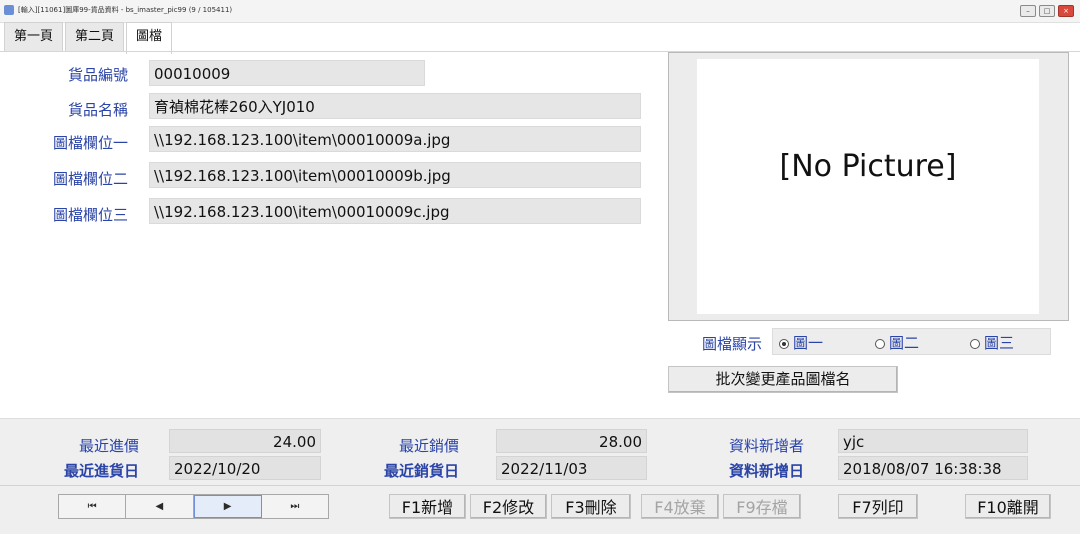 This screenshot has height=534, width=1080. I want to click on exit-button: F10離開, so click(1008, 506).